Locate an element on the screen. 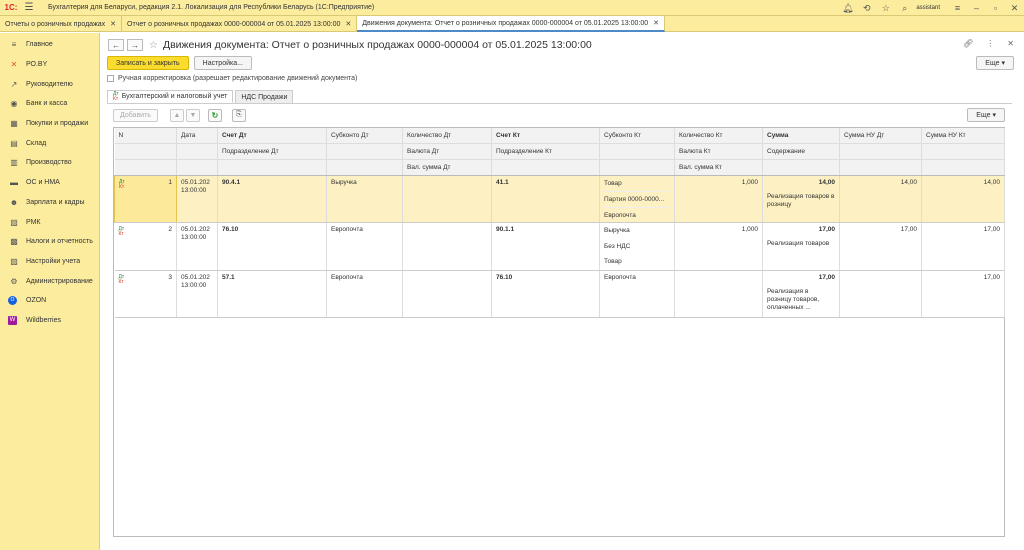  col-nu-kt: Сумма НУ Кт is located at coordinates (963, 136).